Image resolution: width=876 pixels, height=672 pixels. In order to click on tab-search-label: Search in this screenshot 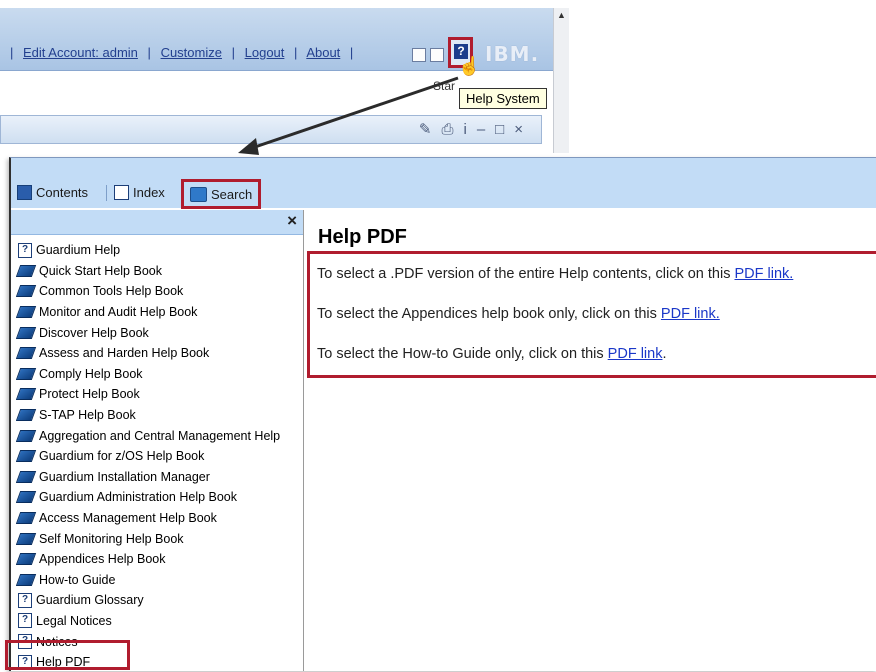, I will do `click(232, 194)`.